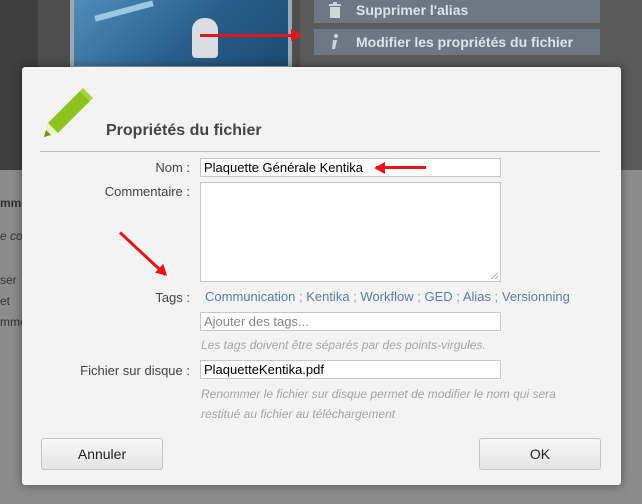  I want to click on tag-link: Communication, so click(250, 296).